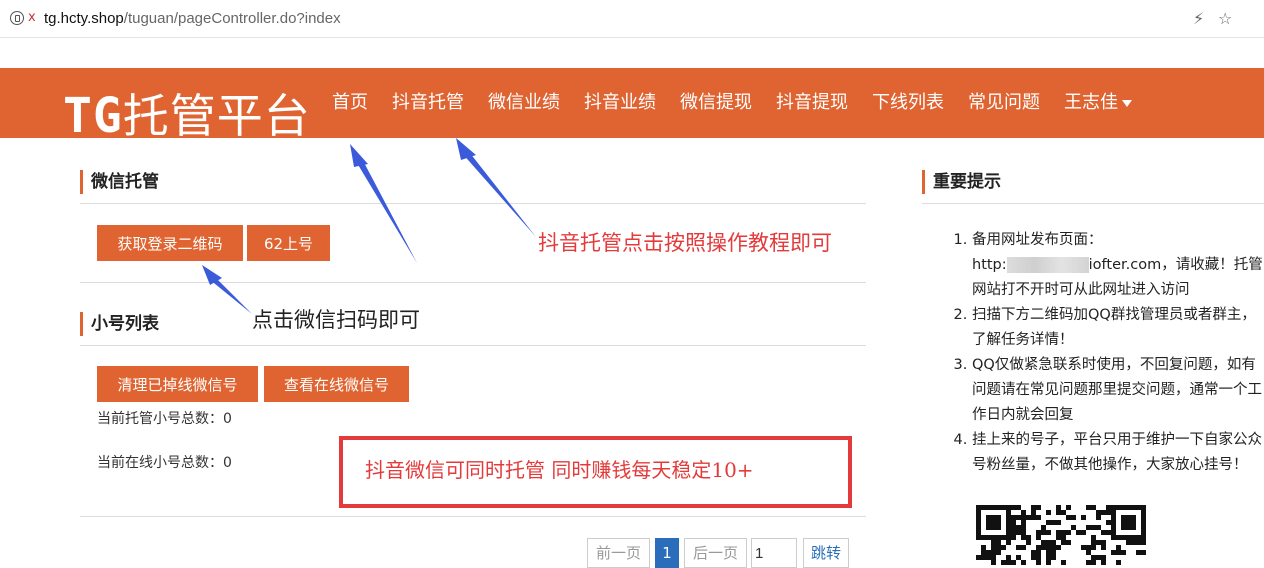 The height and width of the screenshot is (568, 1264). Describe the element at coordinates (383, 203) in the screenshot. I see `arrow-to-home` at that location.